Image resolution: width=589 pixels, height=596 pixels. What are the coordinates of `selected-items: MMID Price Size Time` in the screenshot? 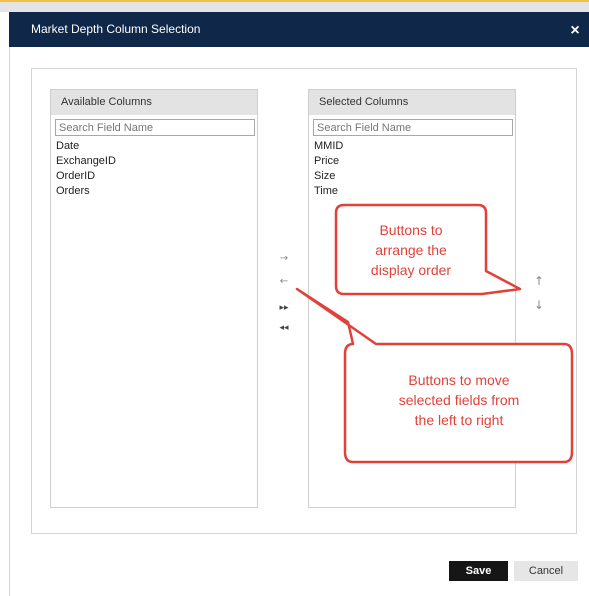 It's located at (328, 169).